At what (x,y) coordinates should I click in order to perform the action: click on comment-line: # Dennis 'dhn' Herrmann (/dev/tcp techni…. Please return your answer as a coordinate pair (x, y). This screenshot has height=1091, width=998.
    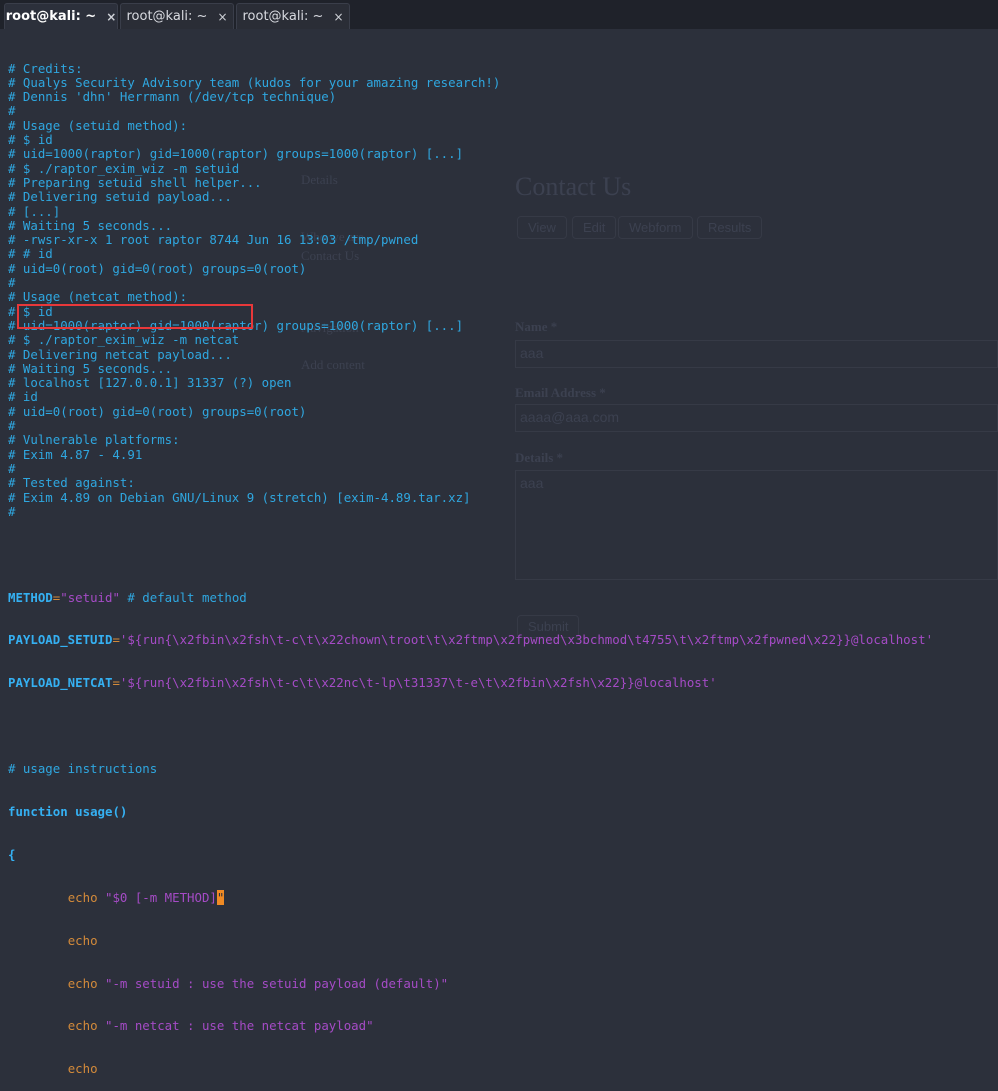
    Looking at the image, I should click on (172, 97).